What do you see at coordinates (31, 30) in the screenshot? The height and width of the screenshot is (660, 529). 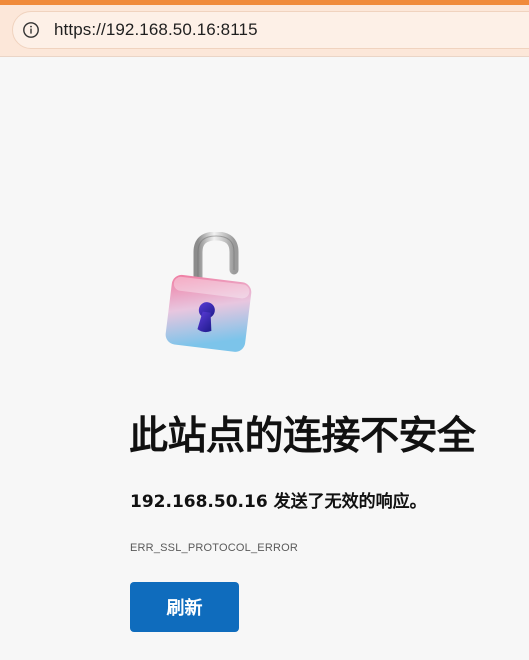 I see `info-circle-icon` at bounding box center [31, 30].